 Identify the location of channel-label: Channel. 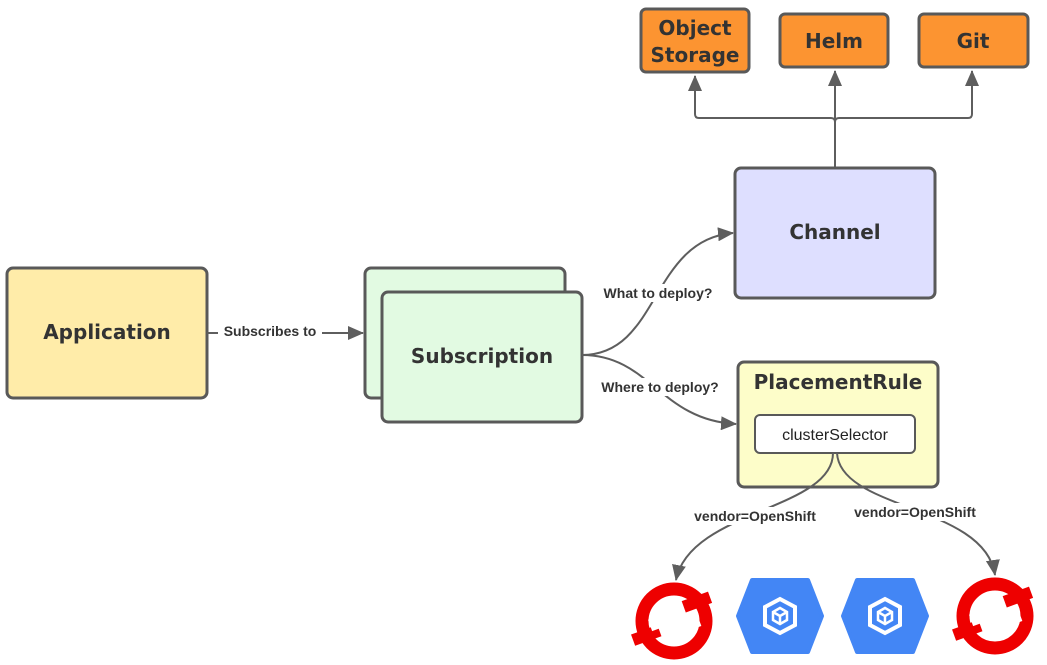
(834, 232).